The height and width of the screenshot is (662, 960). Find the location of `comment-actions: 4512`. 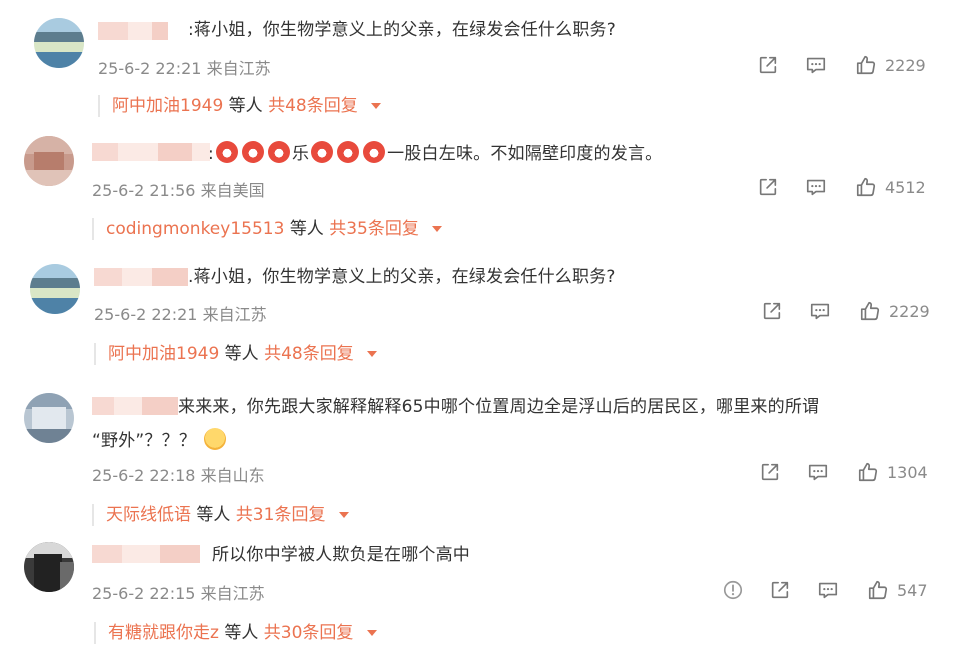

comment-actions: 4512 is located at coordinates (841, 187).